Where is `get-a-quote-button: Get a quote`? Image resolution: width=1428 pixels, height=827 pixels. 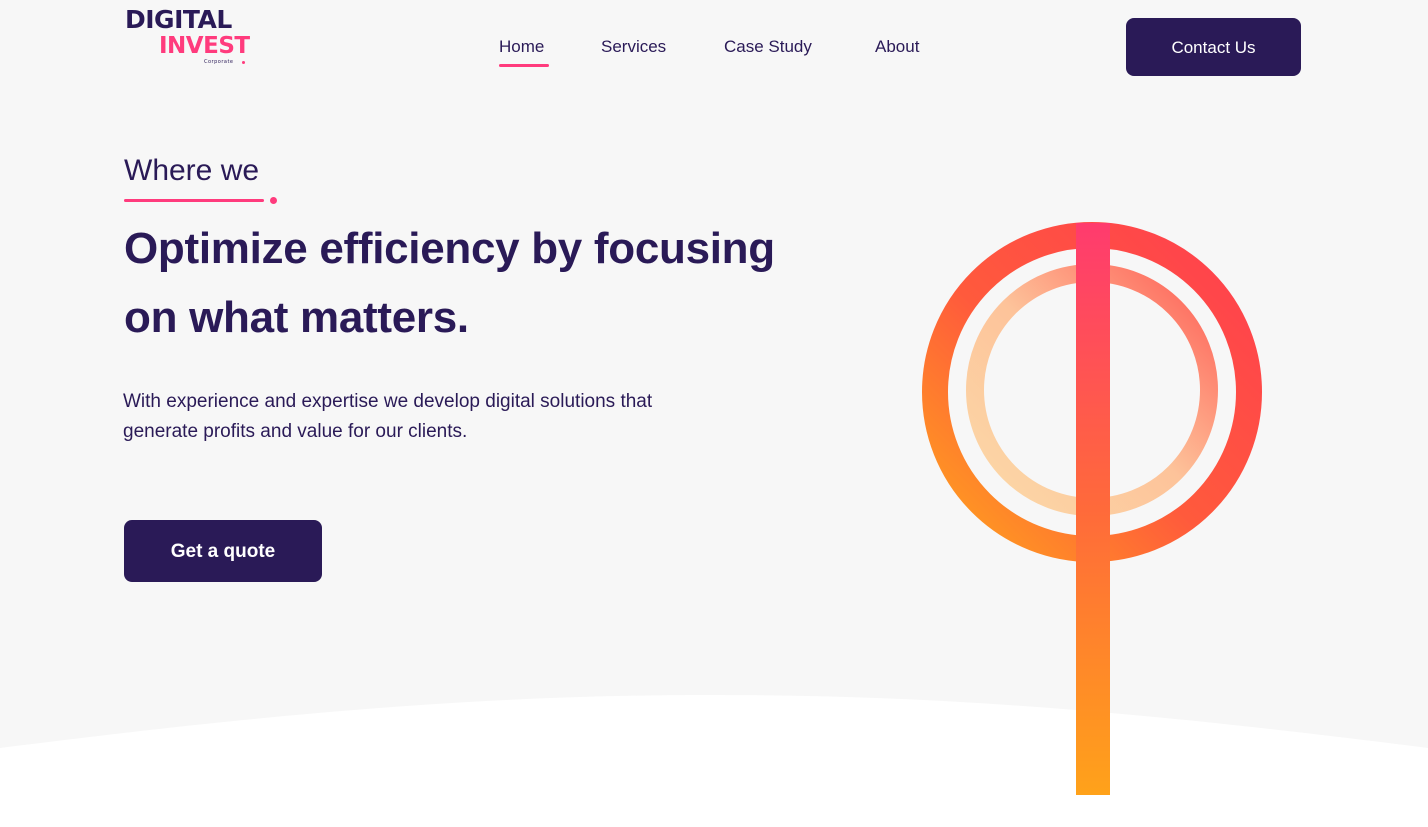 get-a-quote-button: Get a quote is located at coordinates (223, 551).